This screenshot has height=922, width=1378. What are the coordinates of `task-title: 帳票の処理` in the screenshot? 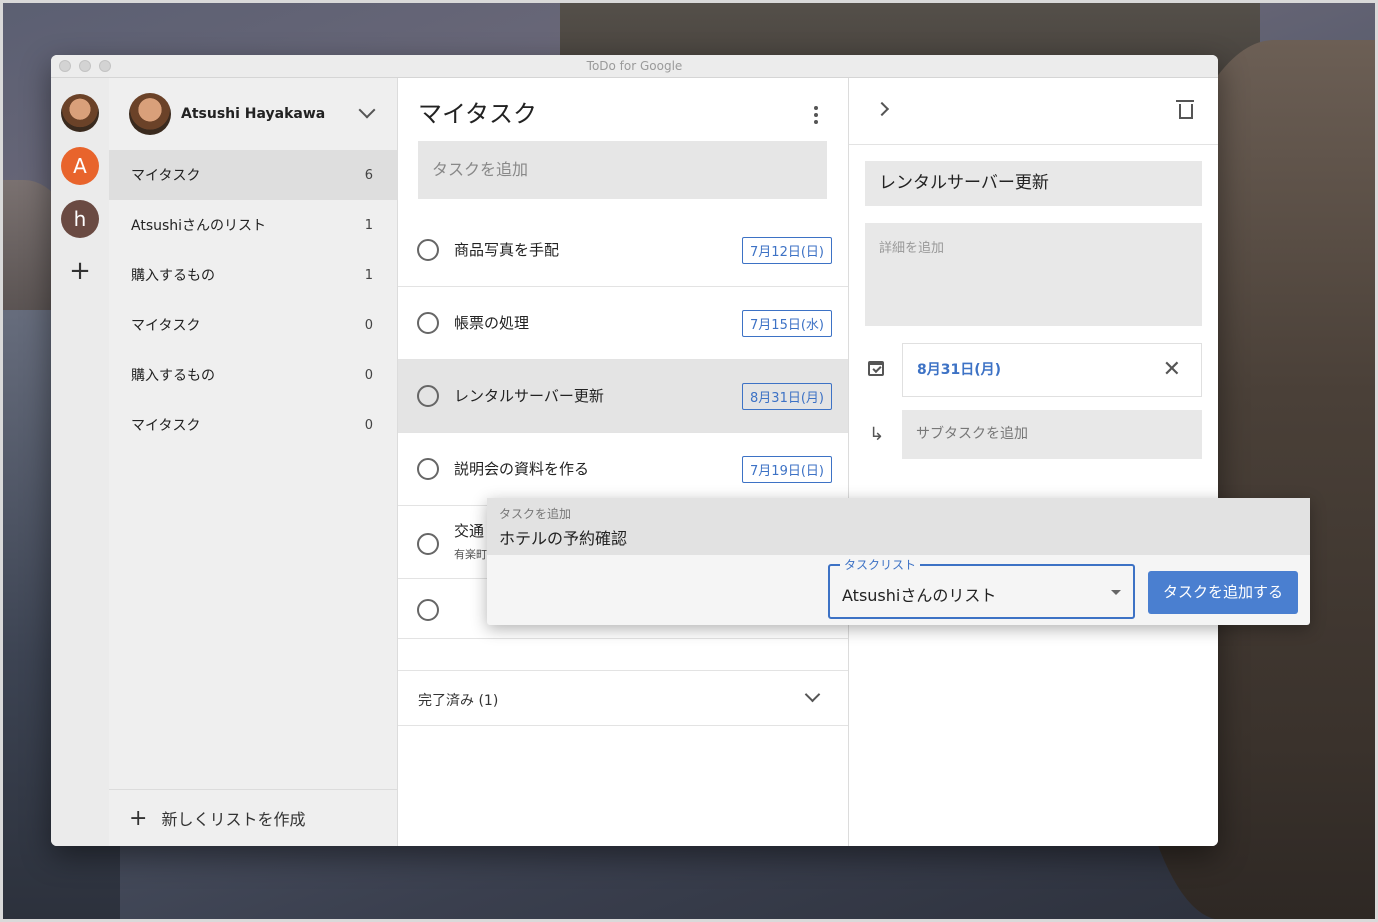 It's located at (492, 323).